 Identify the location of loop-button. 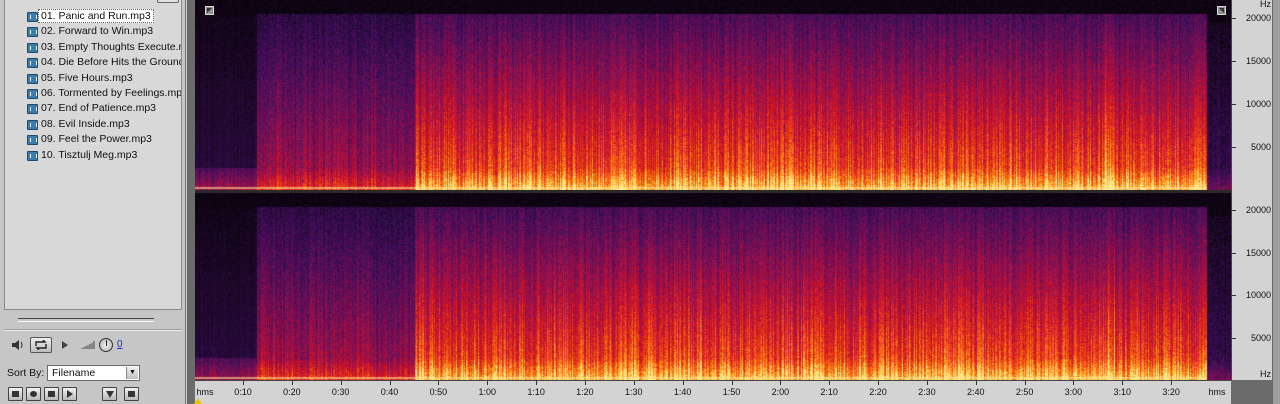
(41, 345).